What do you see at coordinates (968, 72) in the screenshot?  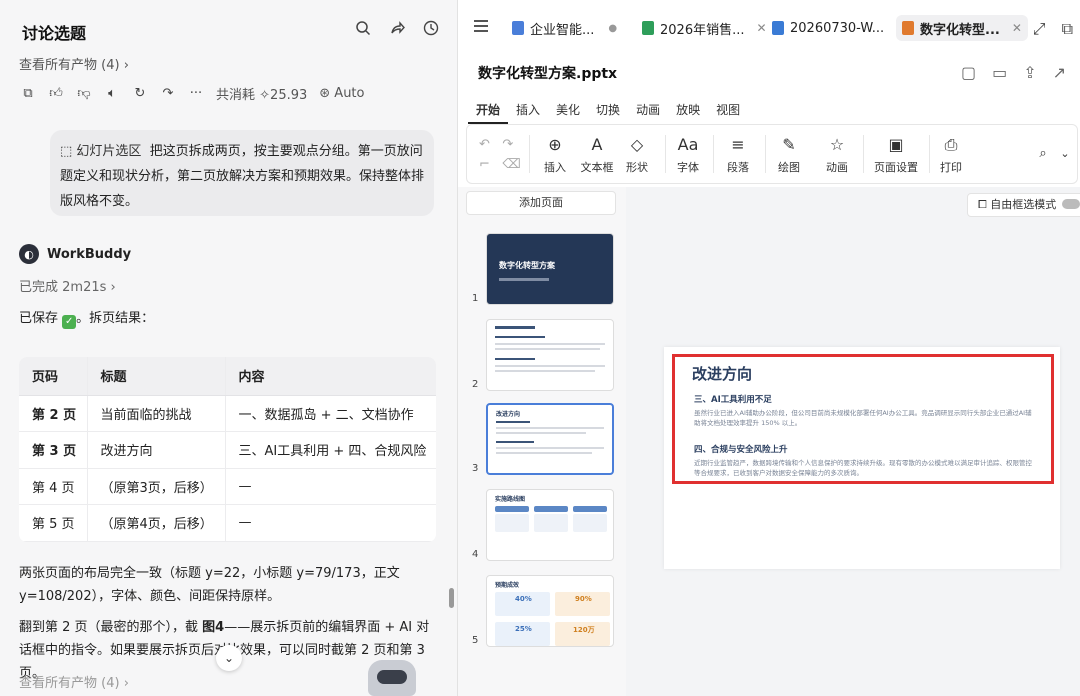 I see `save-icon: ▢` at bounding box center [968, 72].